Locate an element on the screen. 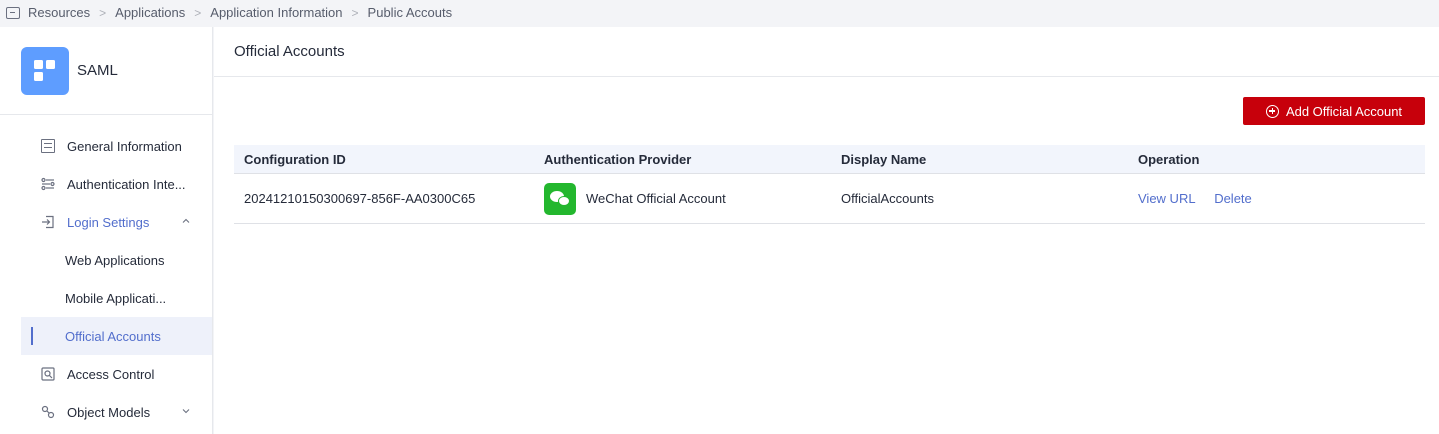 The height and width of the screenshot is (434, 1439). chevron-down-icon is located at coordinates (186, 411).